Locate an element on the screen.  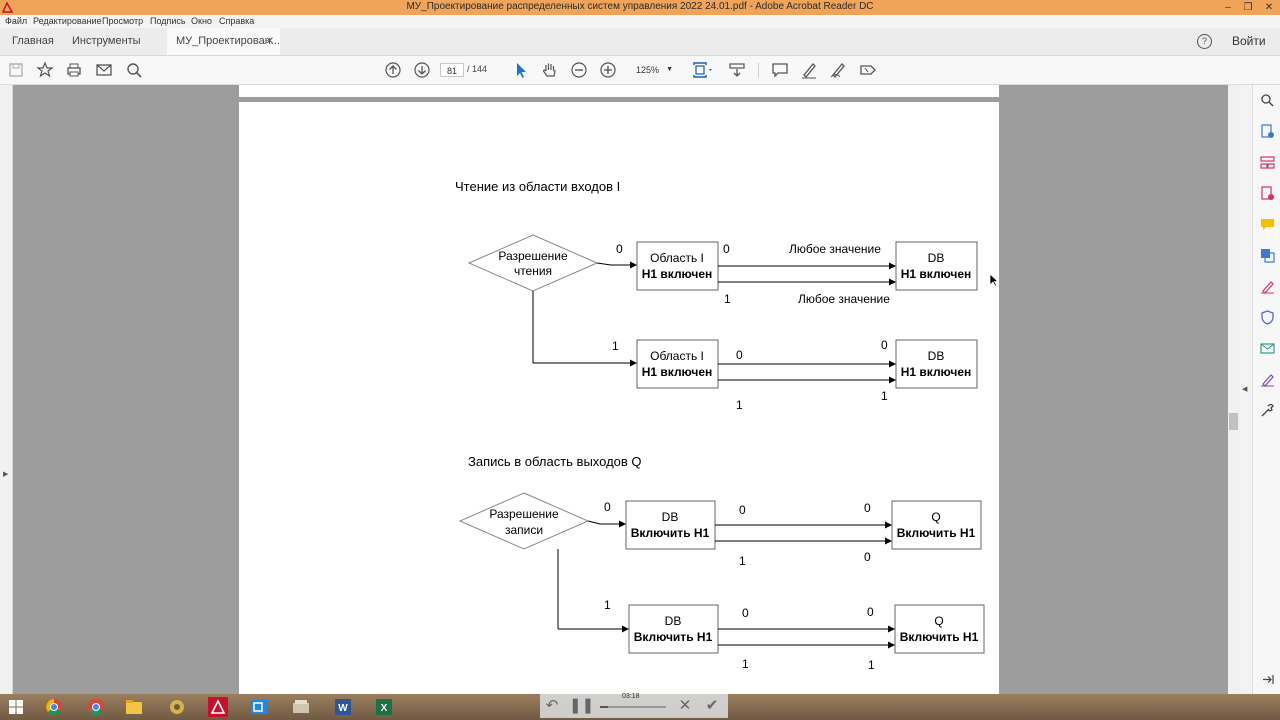
pause-icon: ❚❚ is located at coordinates (581, 706).